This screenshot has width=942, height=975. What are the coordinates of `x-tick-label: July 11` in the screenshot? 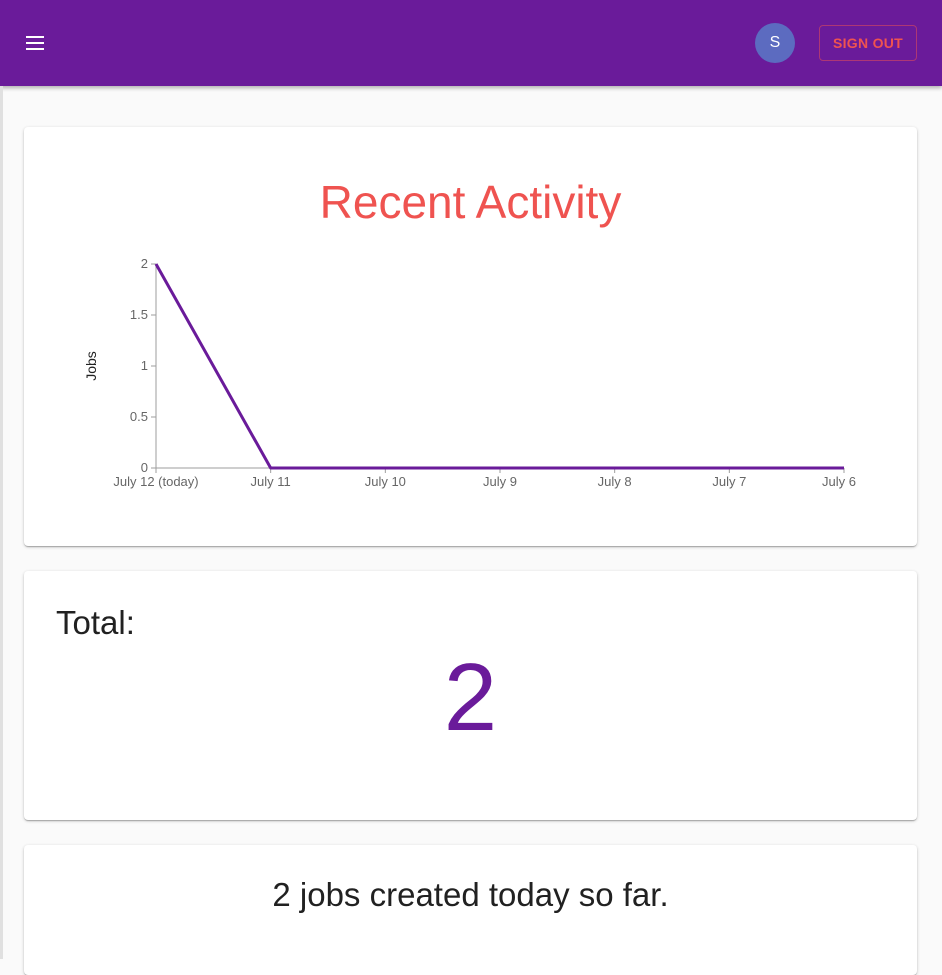 It's located at (271, 481).